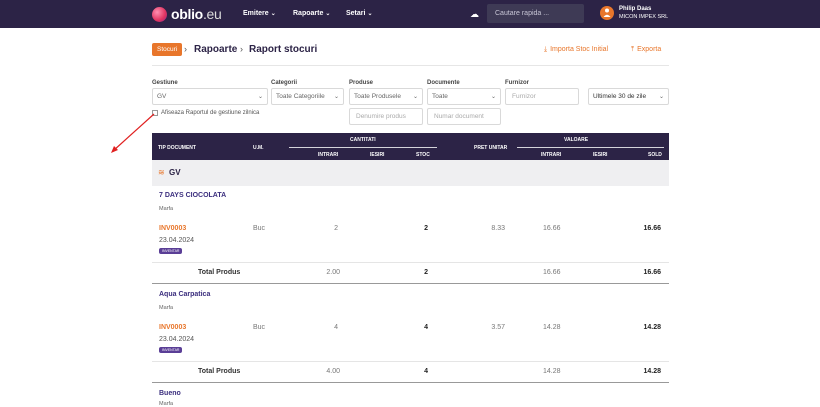 The height and width of the screenshot is (407, 820). I want to click on furnizor-input: Furnizor, so click(542, 96).